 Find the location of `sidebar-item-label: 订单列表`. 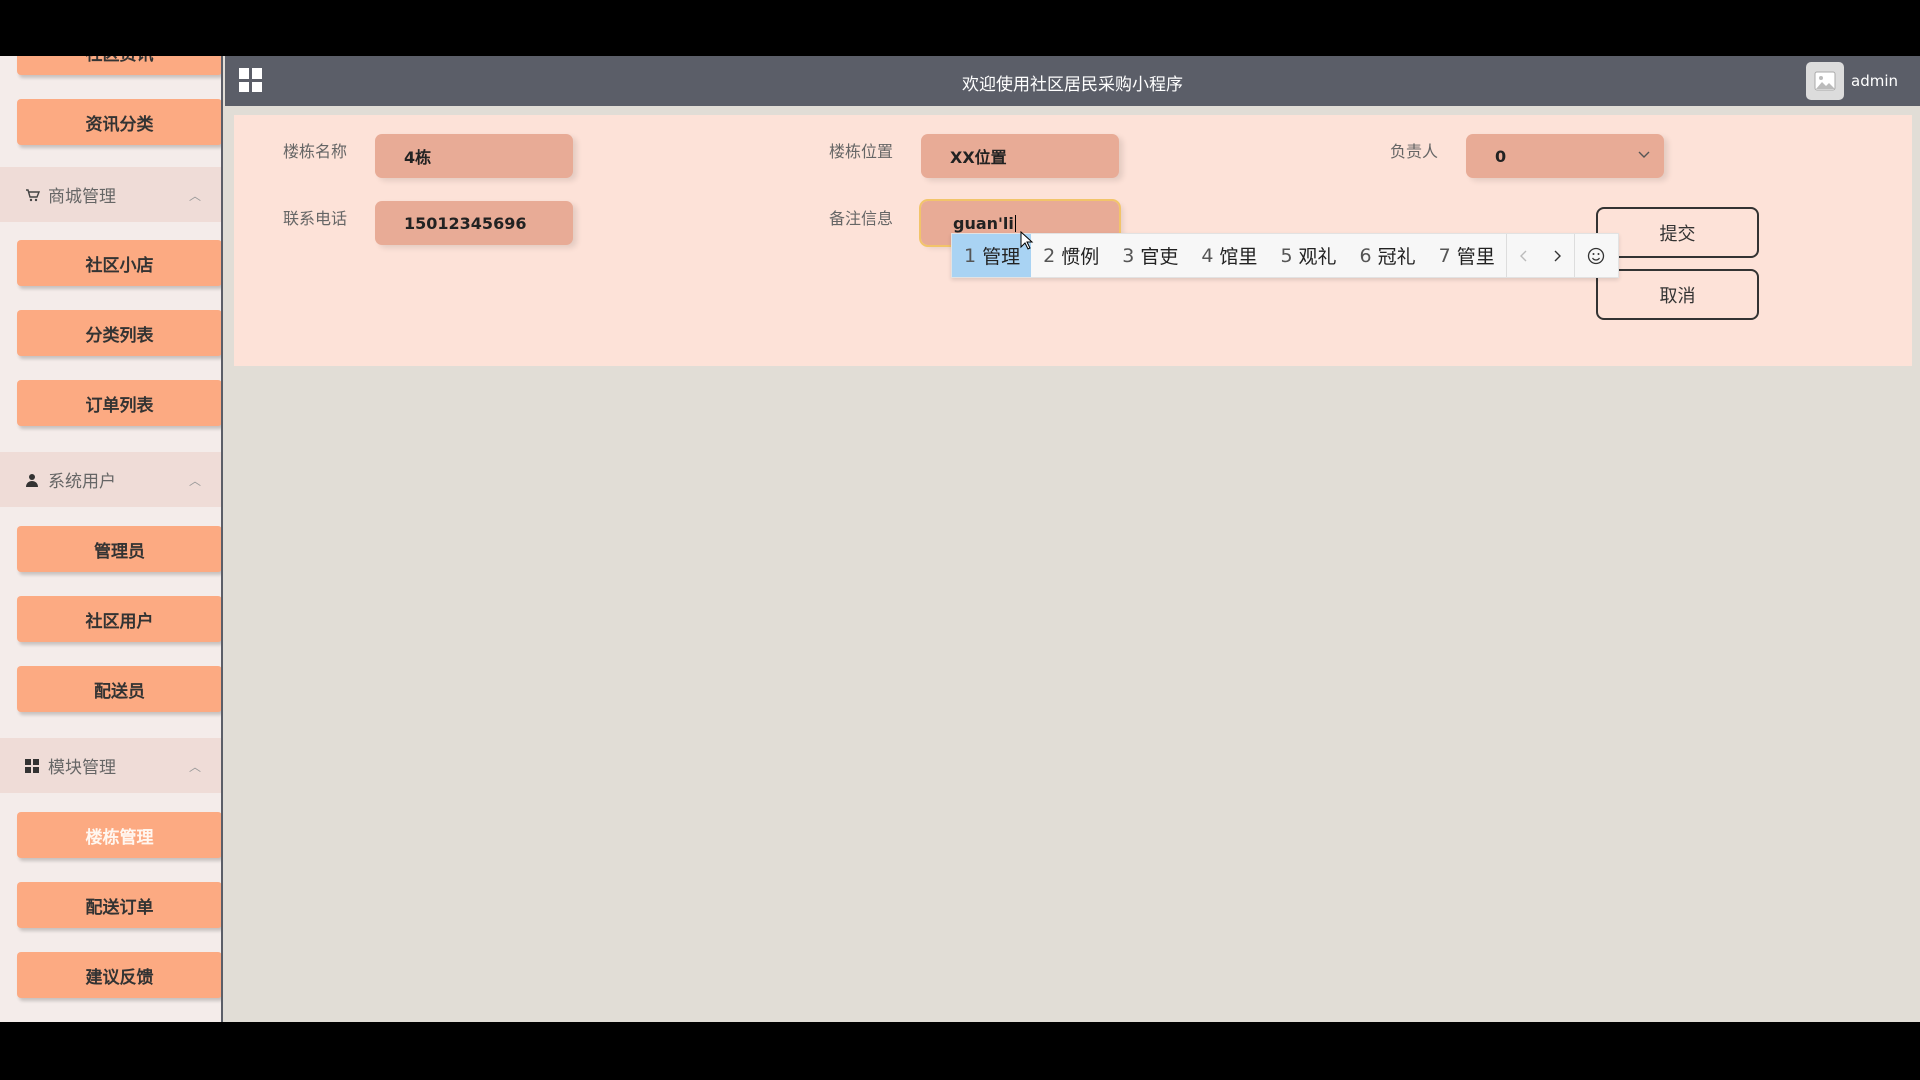

sidebar-item-label: 订单列表 is located at coordinates (119, 405).